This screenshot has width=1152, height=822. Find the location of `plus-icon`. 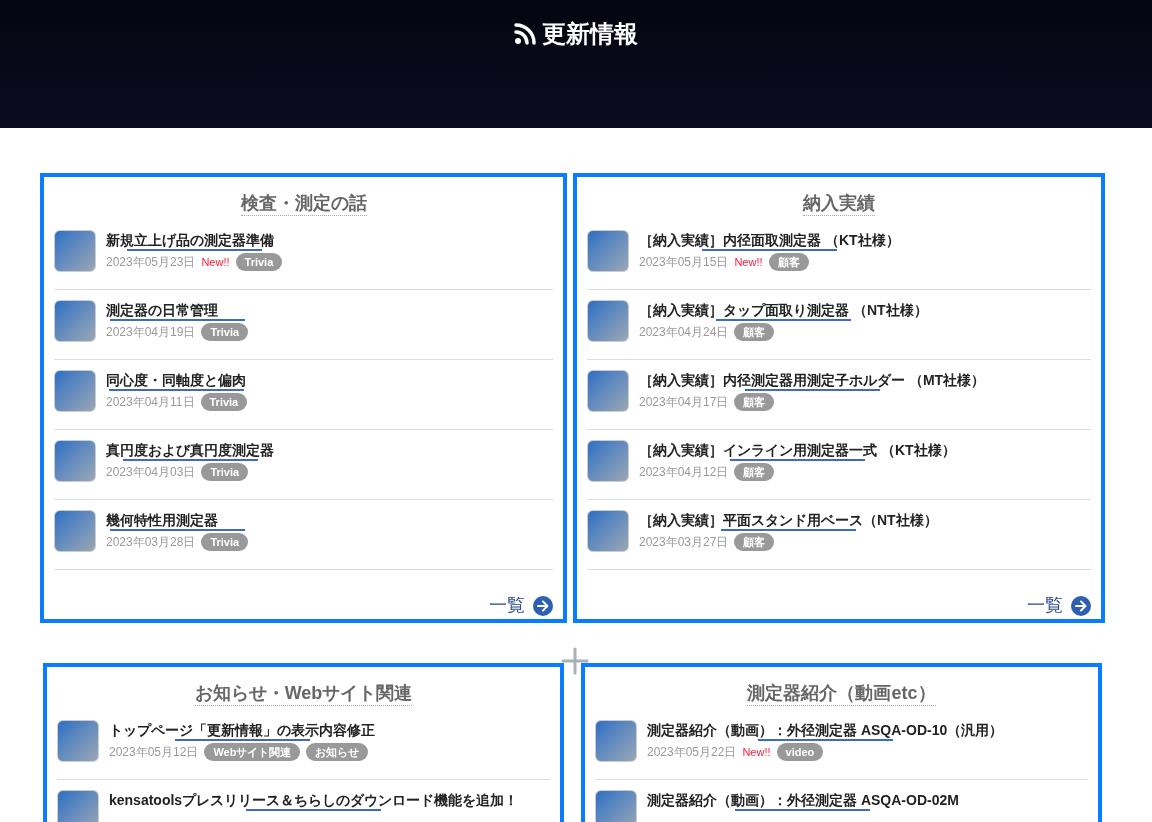

plus-icon is located at coordinates (575, 661).